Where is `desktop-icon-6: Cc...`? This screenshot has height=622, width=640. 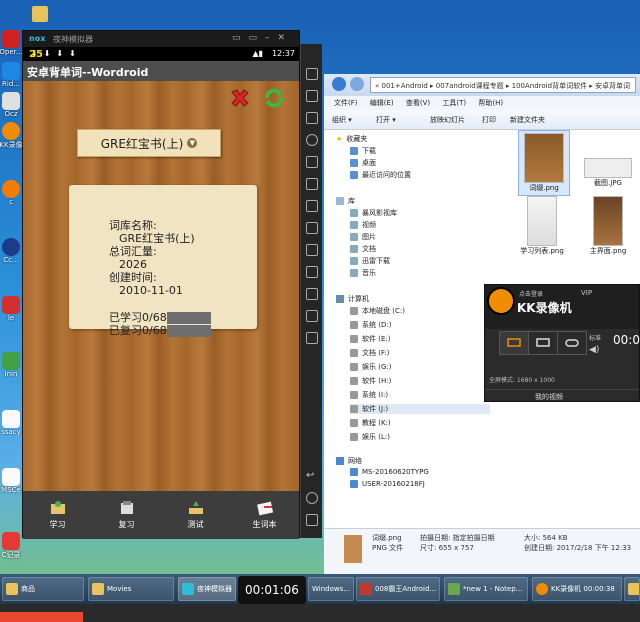
desktop-icon-6: Cc... is located at coordinates (11, 251).